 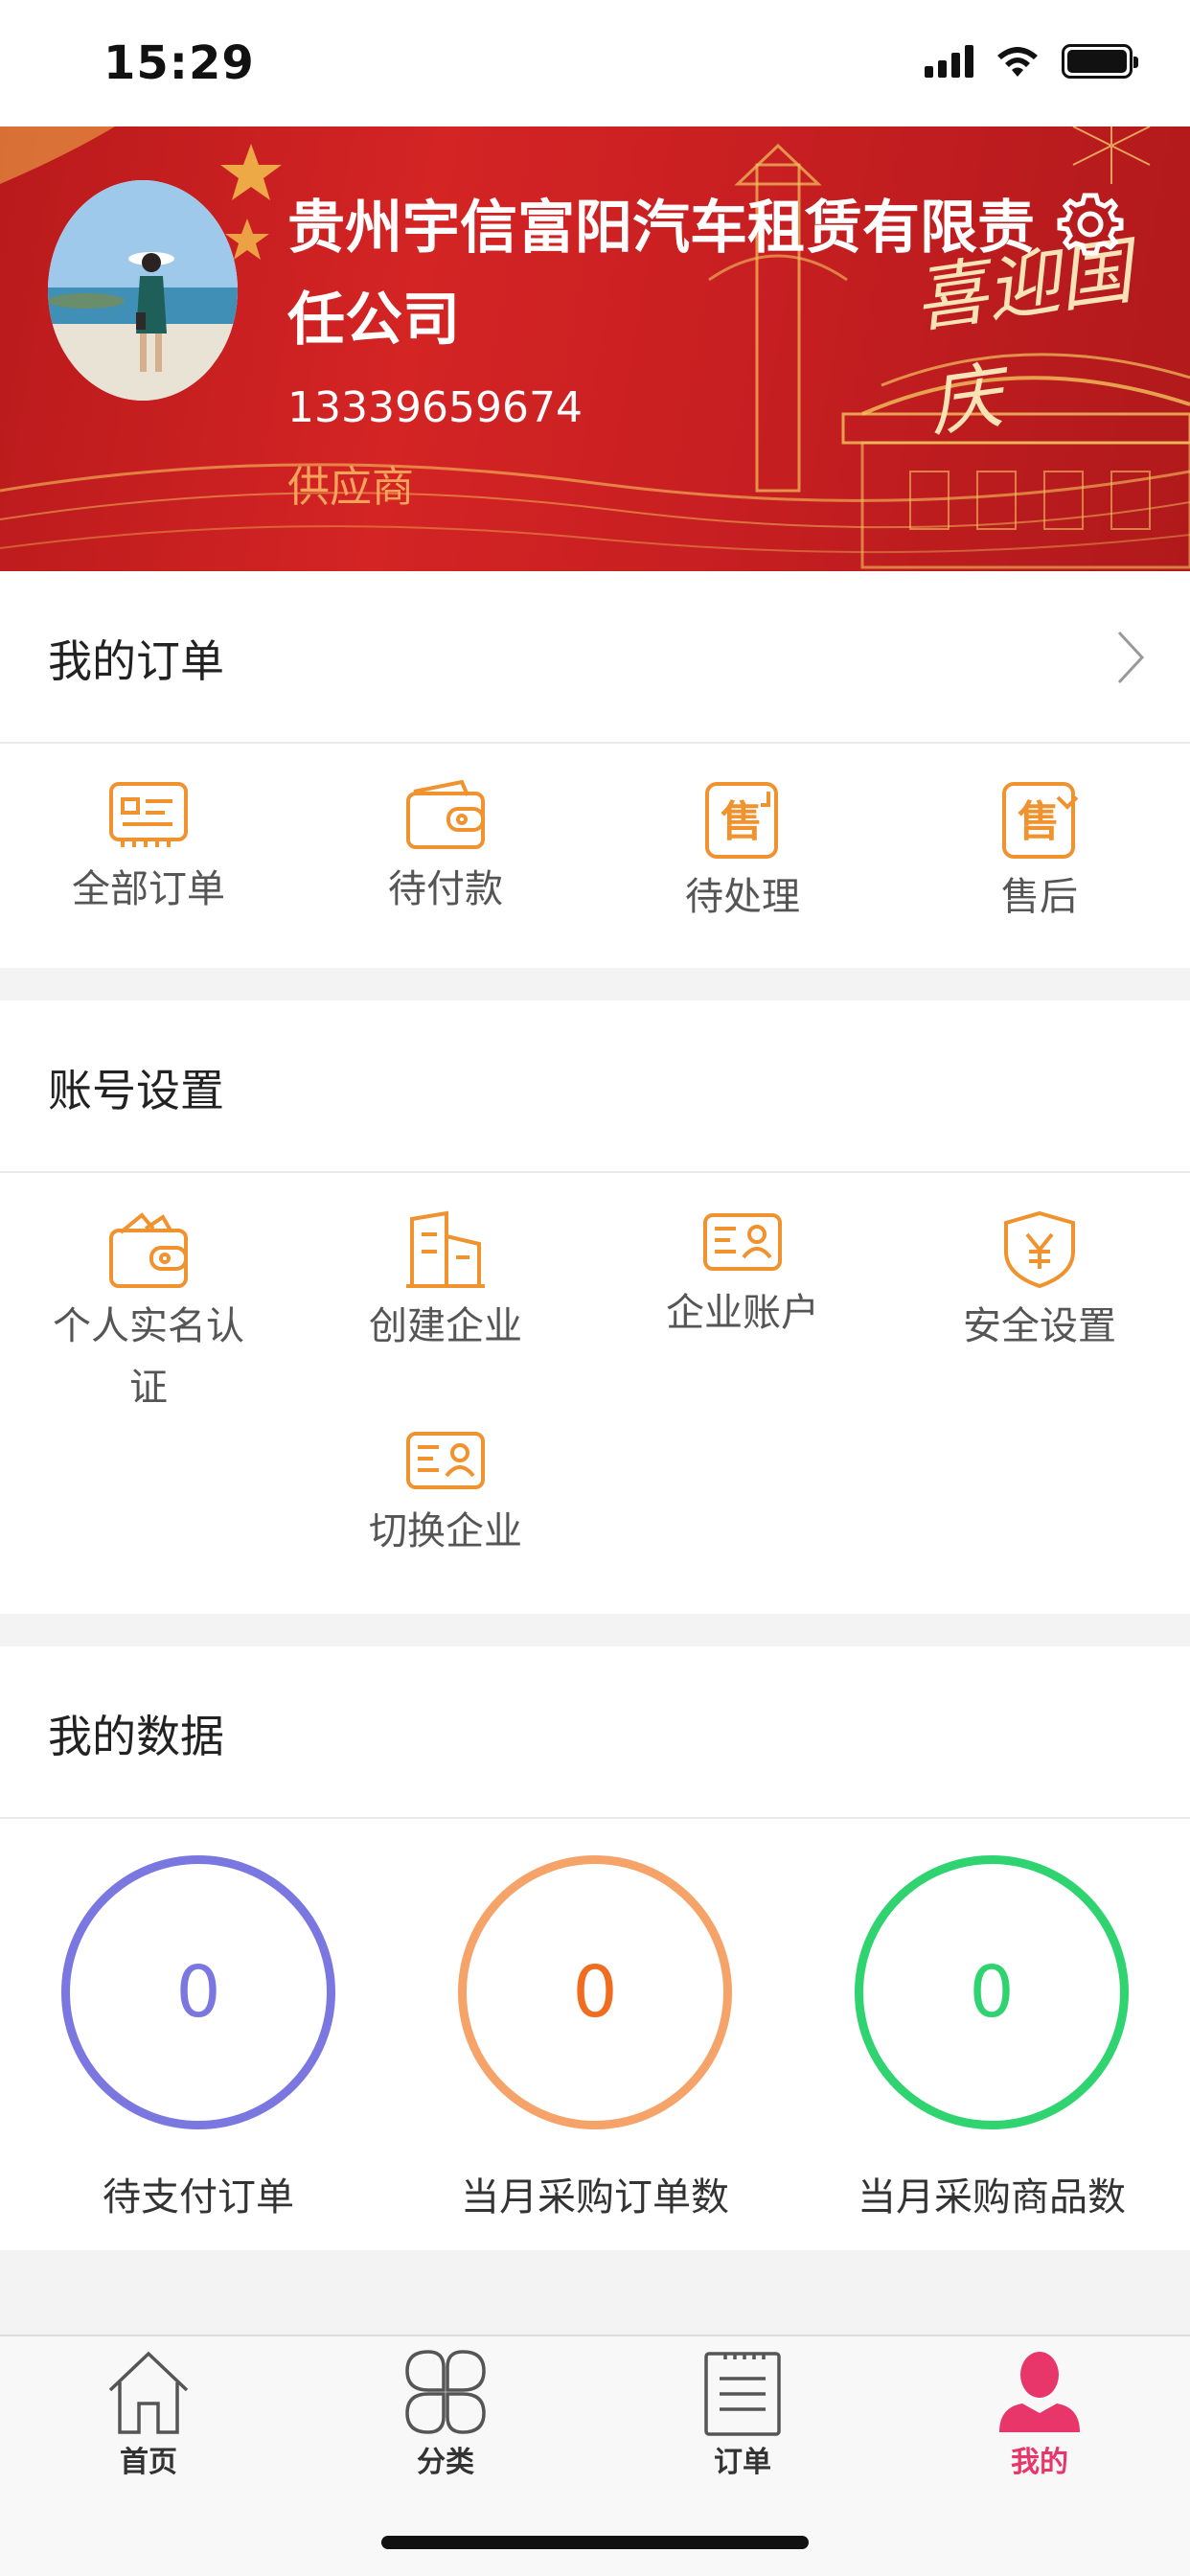 What do you see at coordinates (992, 2197) in the screenshot?
I see `stat-label: 当月采购商品数` at bounding box center [992, 2197].